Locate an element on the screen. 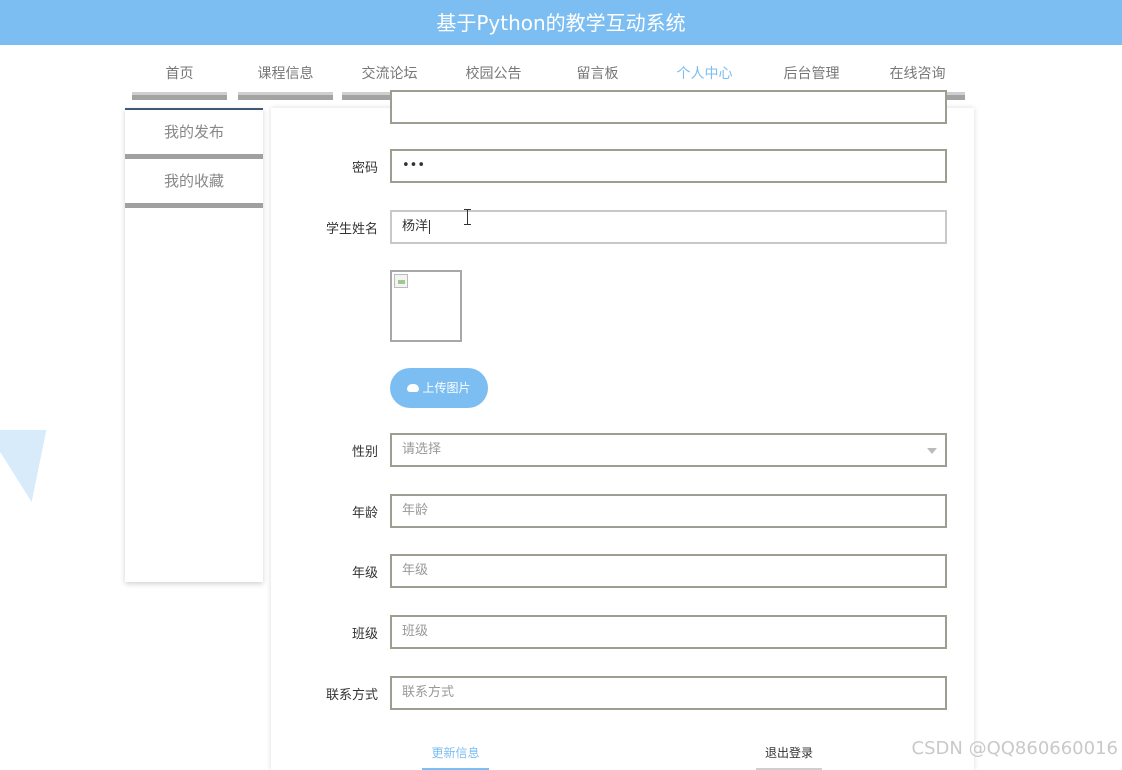  sidebar-item-my-posts: 我的发布 is located at coordinates (194, 134).